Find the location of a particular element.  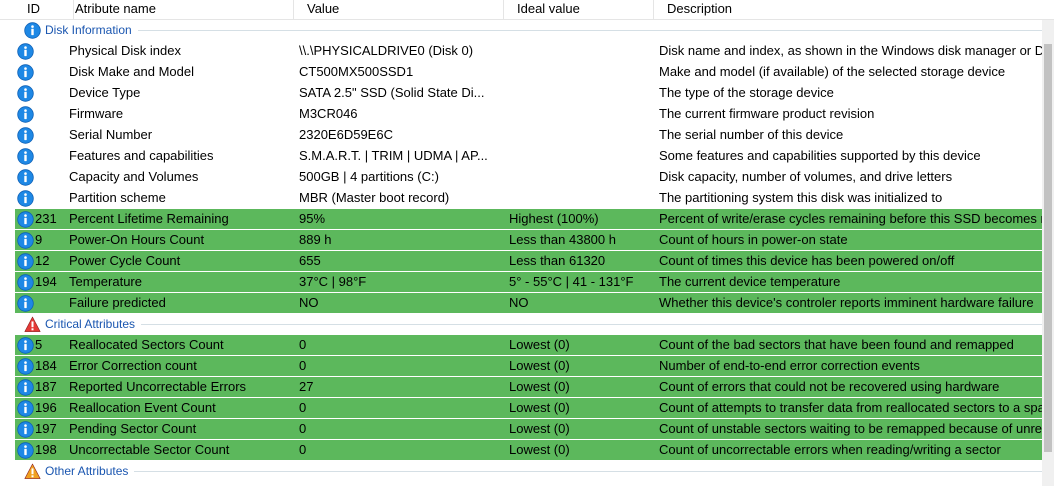

cell-ideal: Less than 61320 is located at coordinates (557, 260).